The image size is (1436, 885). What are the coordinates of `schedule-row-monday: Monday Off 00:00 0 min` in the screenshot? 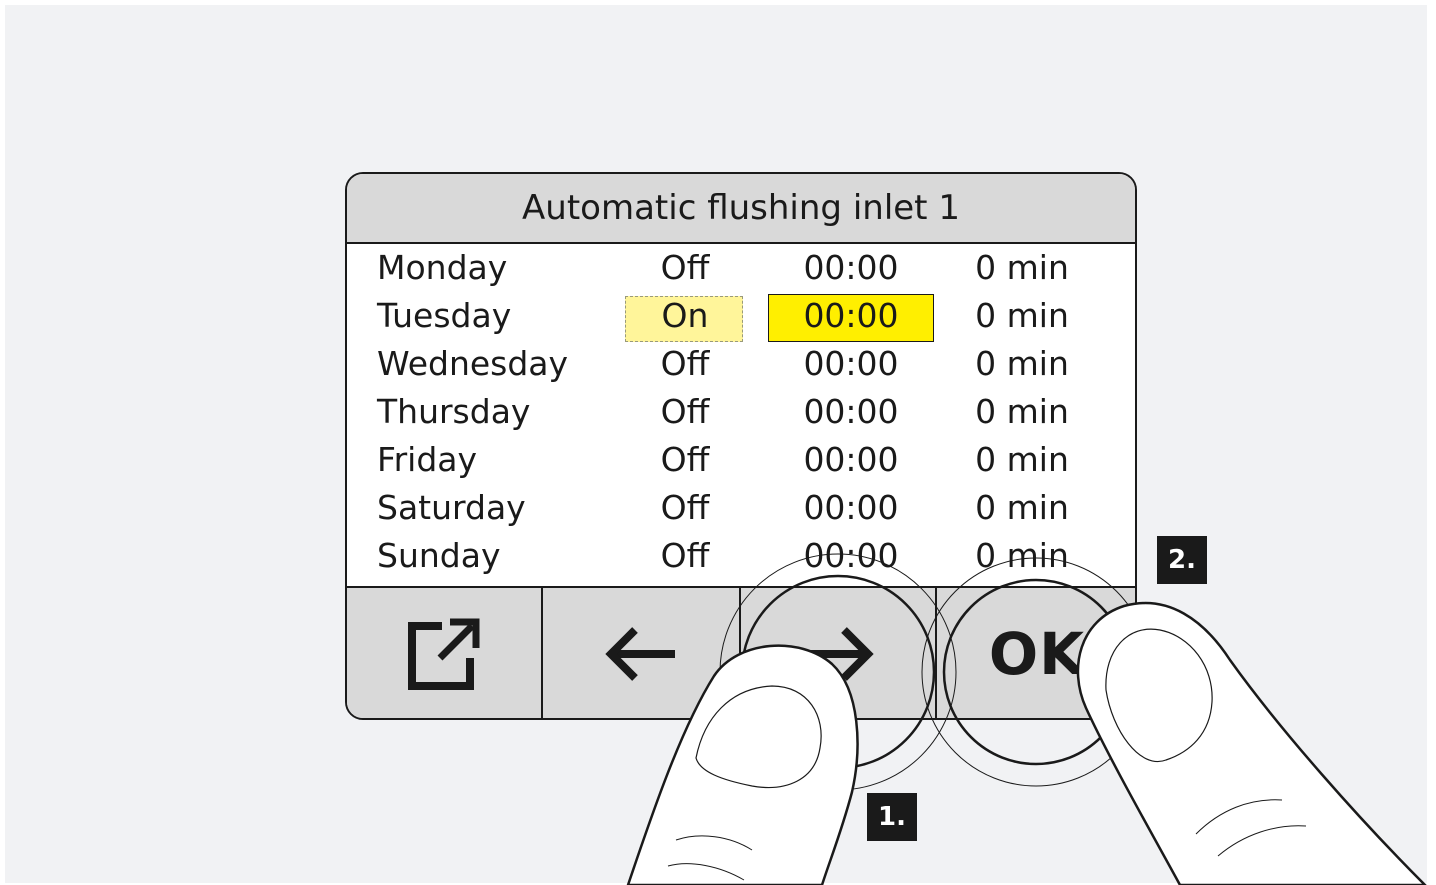 It's located at (741, 268).